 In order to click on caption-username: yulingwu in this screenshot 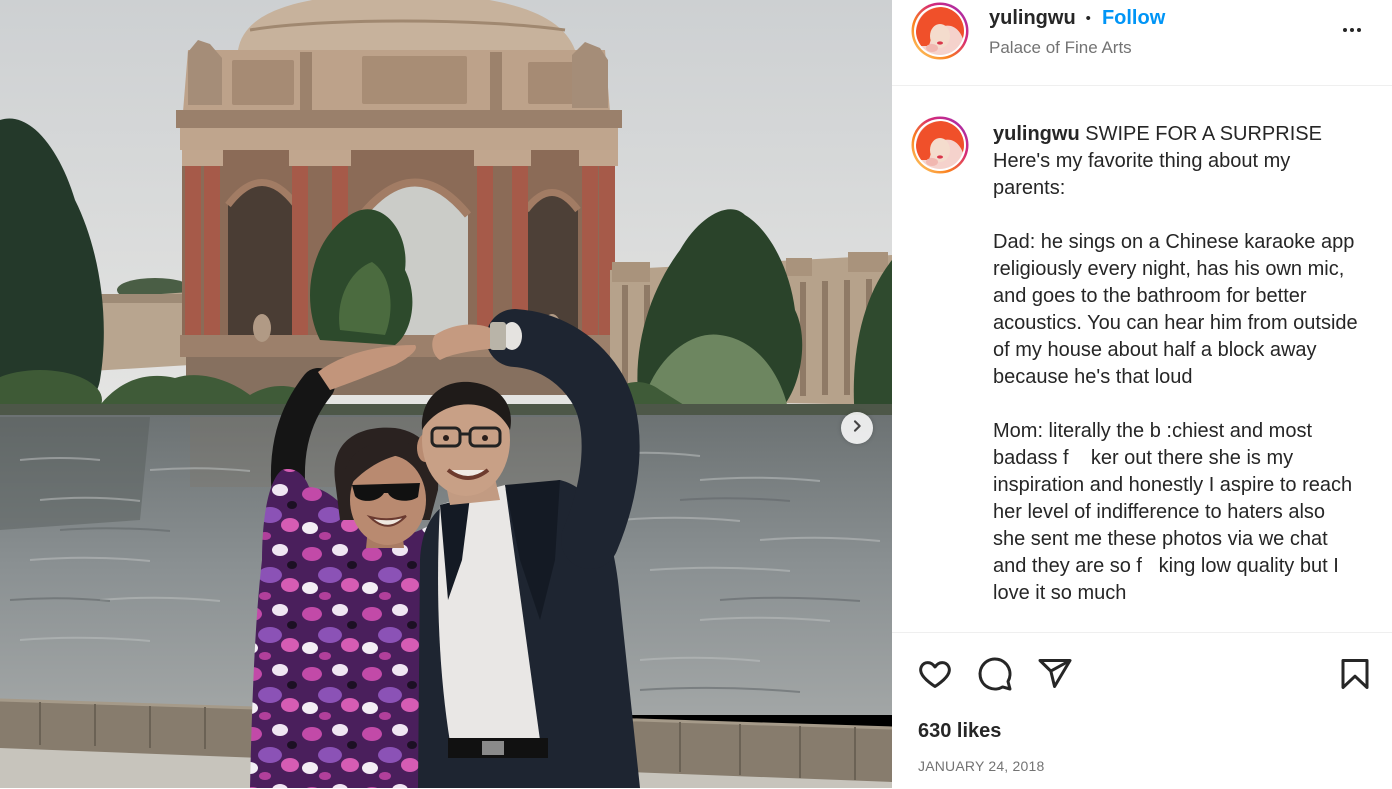, I will do `click(1036, 134)`.